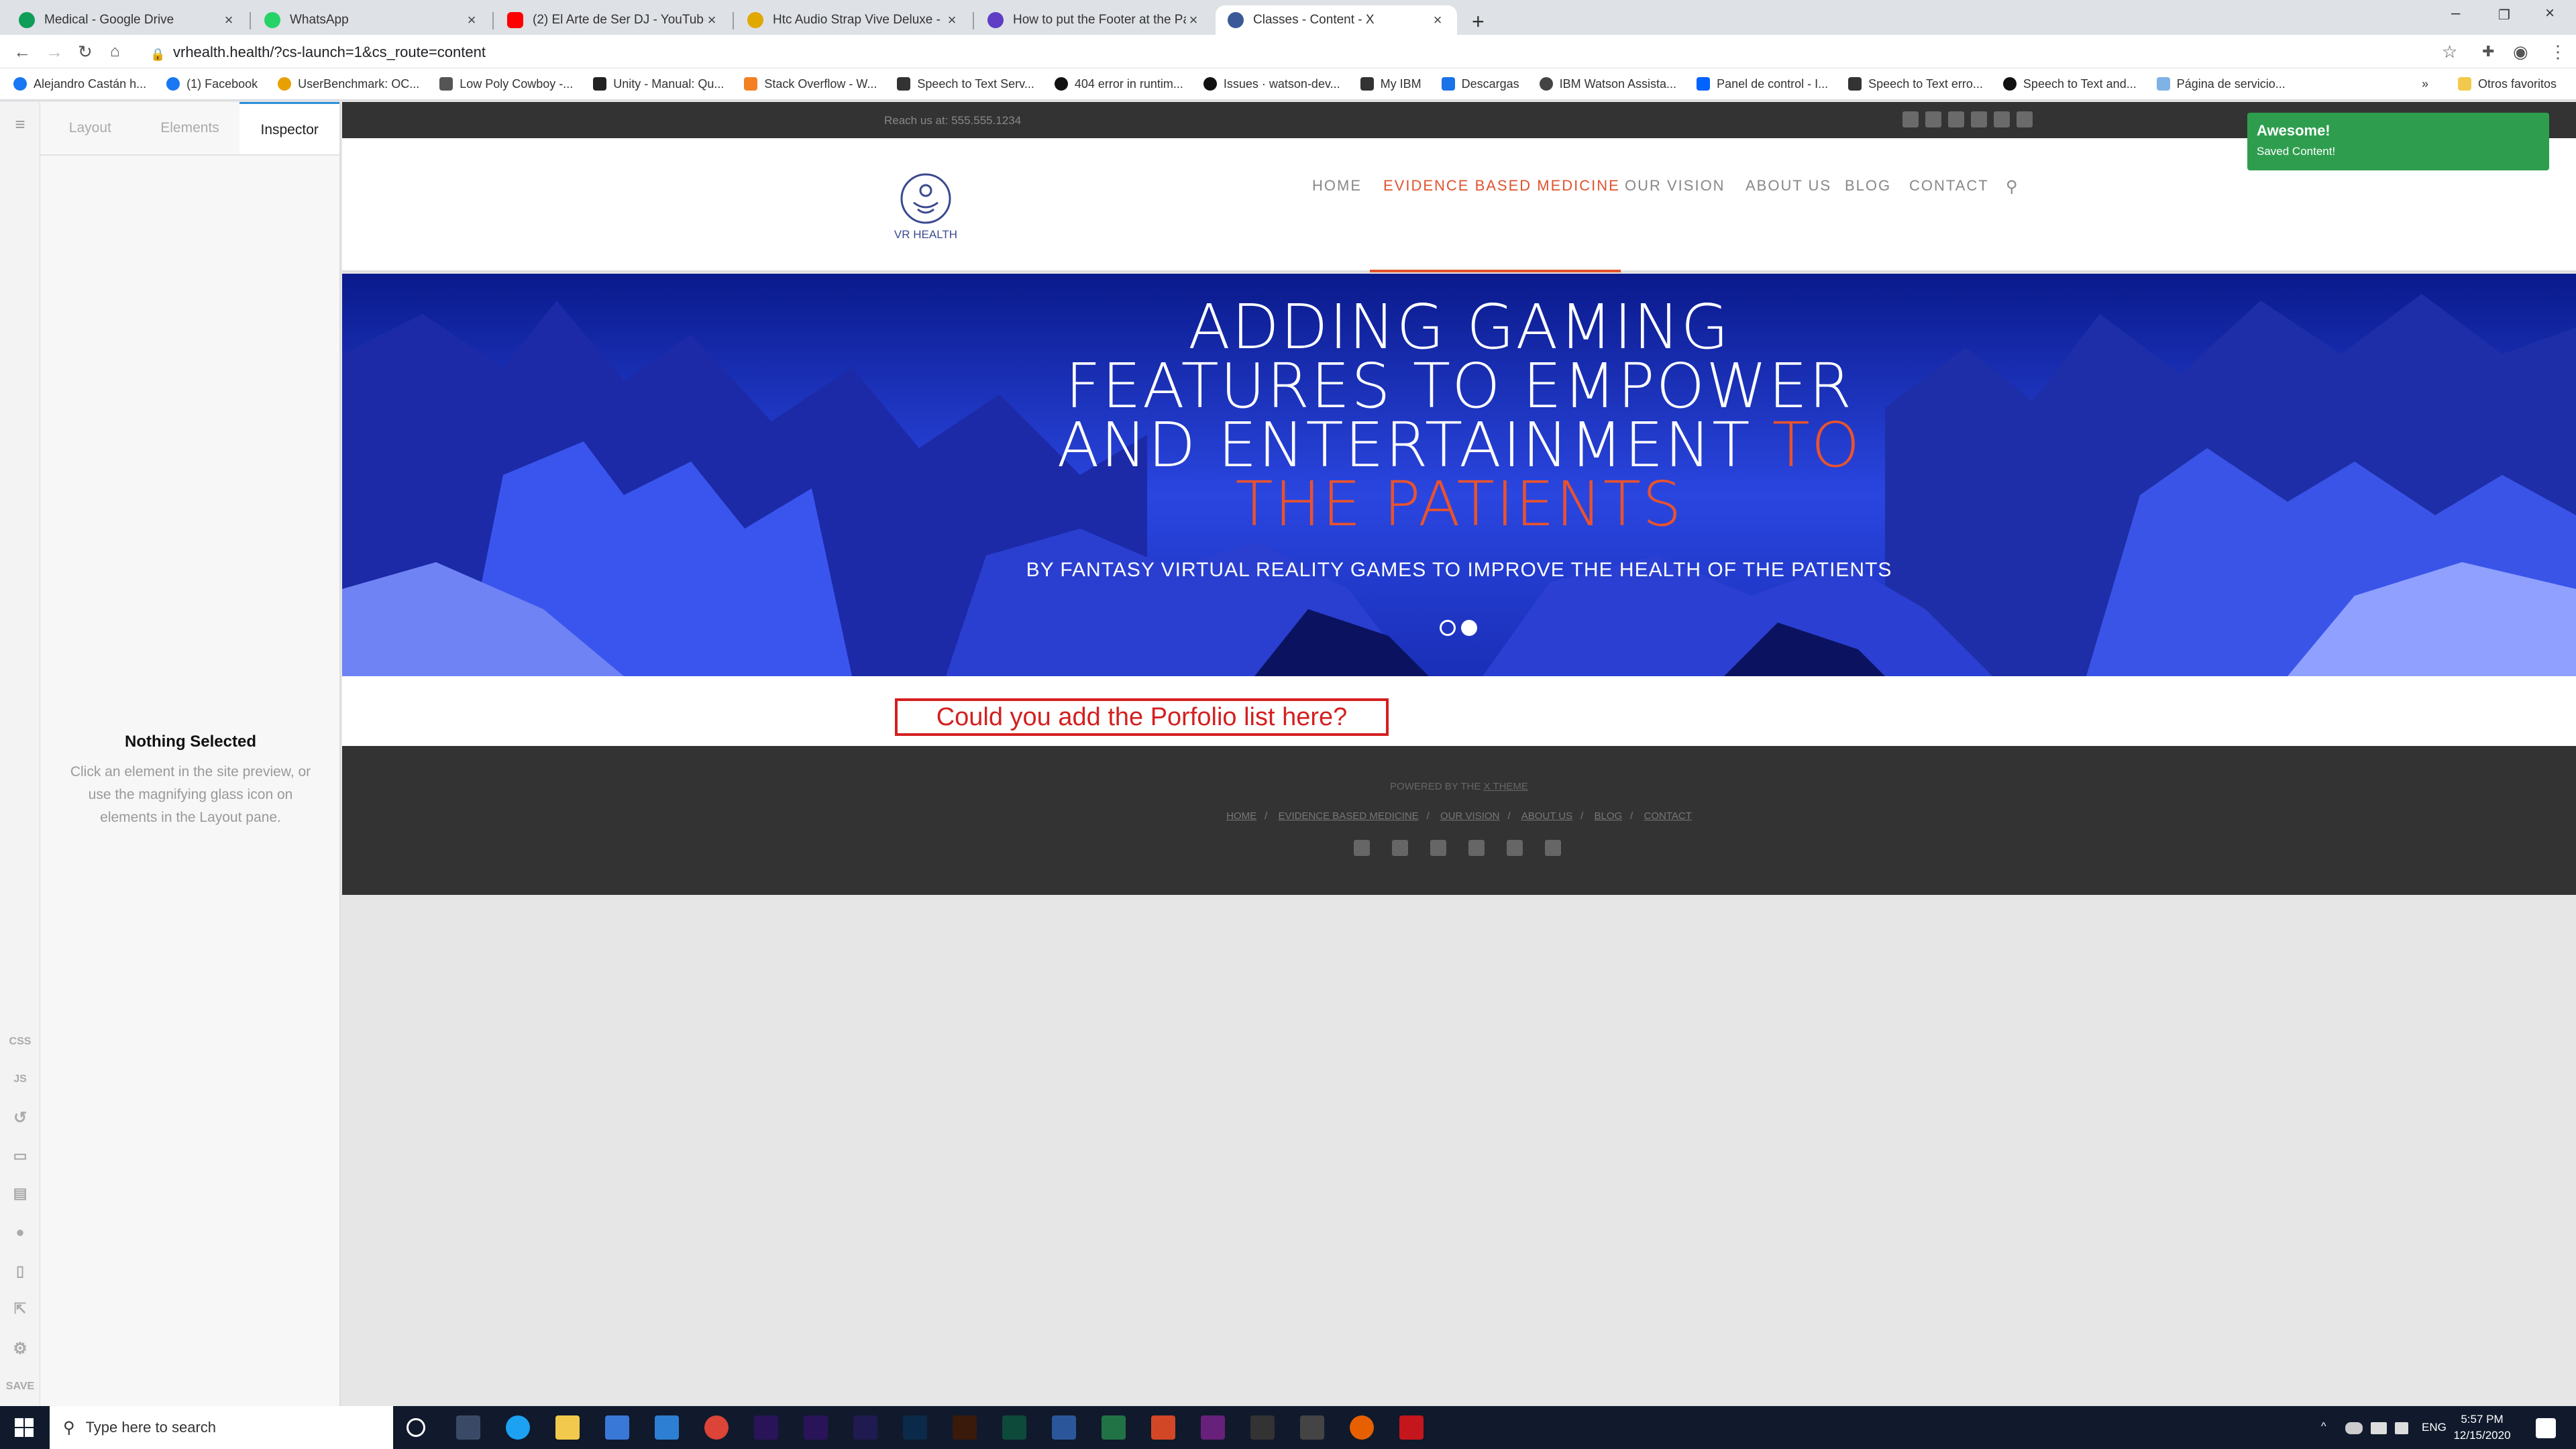 This screenshot has height=1449, width=2576. What do you see at coordinates (617, 1427) in the screenshot?
I see `store-icon` at bounding box center [617, 1427].